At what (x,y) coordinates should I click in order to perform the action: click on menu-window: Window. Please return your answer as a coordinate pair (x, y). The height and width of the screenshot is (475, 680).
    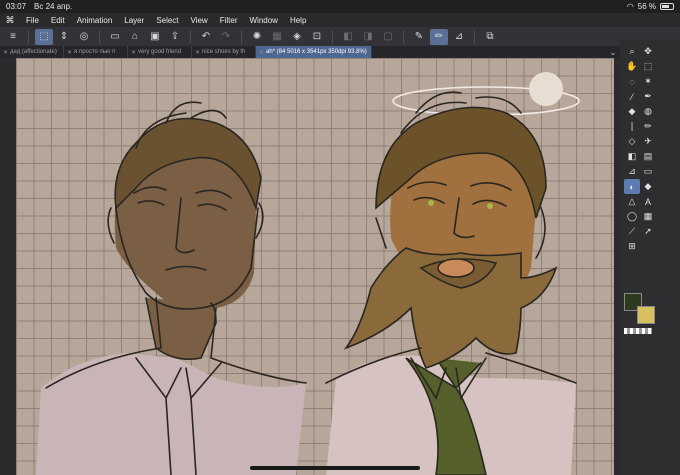
    Looking at the image, I should click on (264, 20).